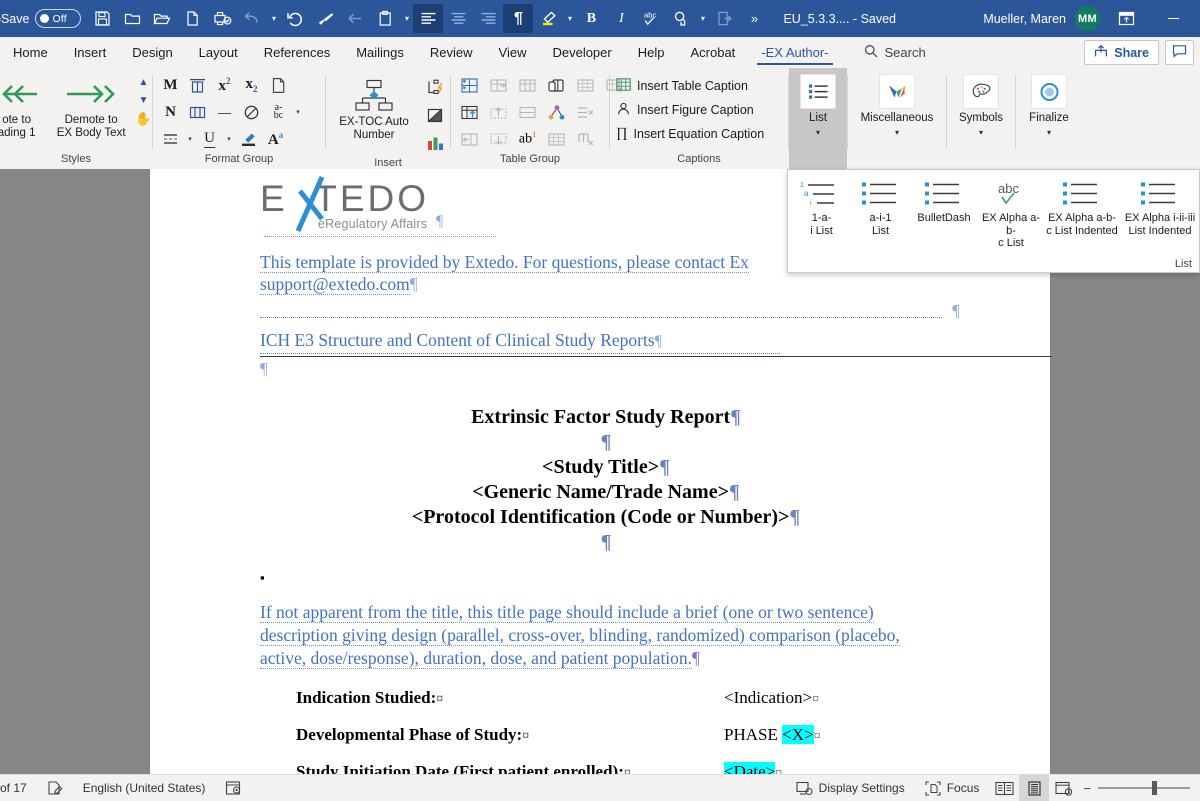 This screenshot has width=1200, height=801. I want to click on accessibility-checker-button, so click(233, 788).